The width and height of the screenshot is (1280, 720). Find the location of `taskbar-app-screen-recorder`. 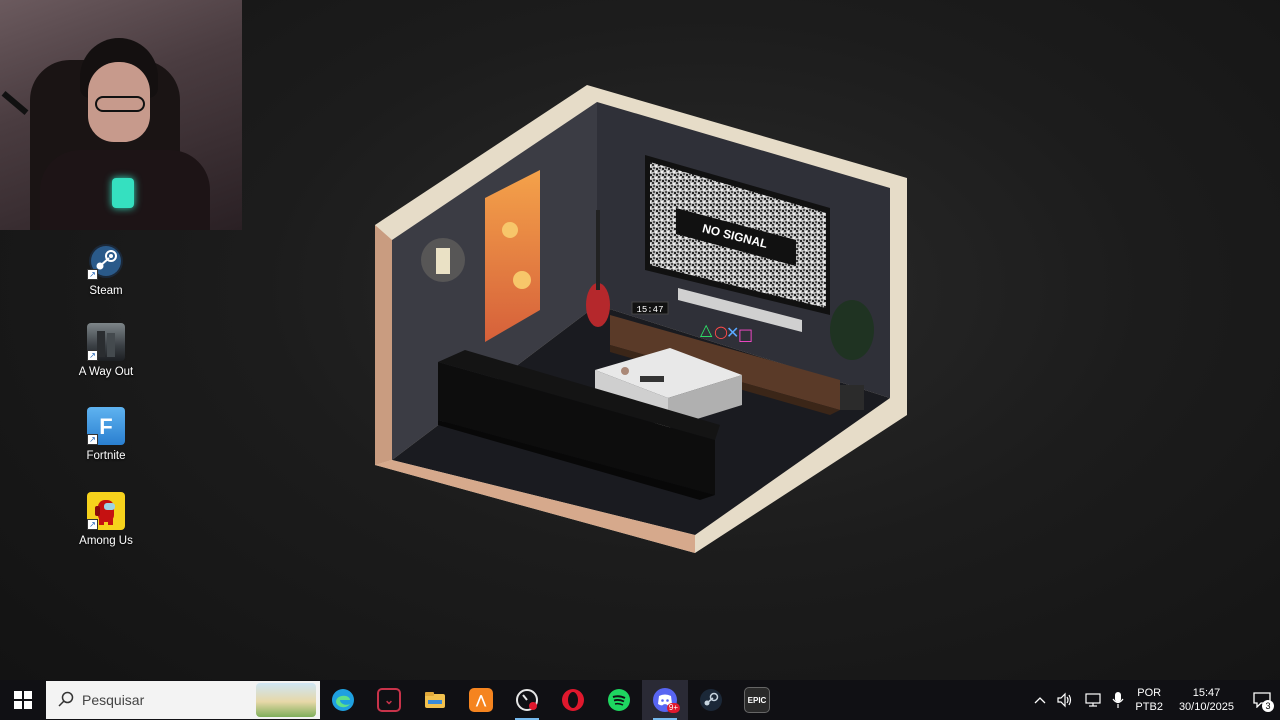

taskbar-app-screen-recorder is located at coordinates (527, 700).